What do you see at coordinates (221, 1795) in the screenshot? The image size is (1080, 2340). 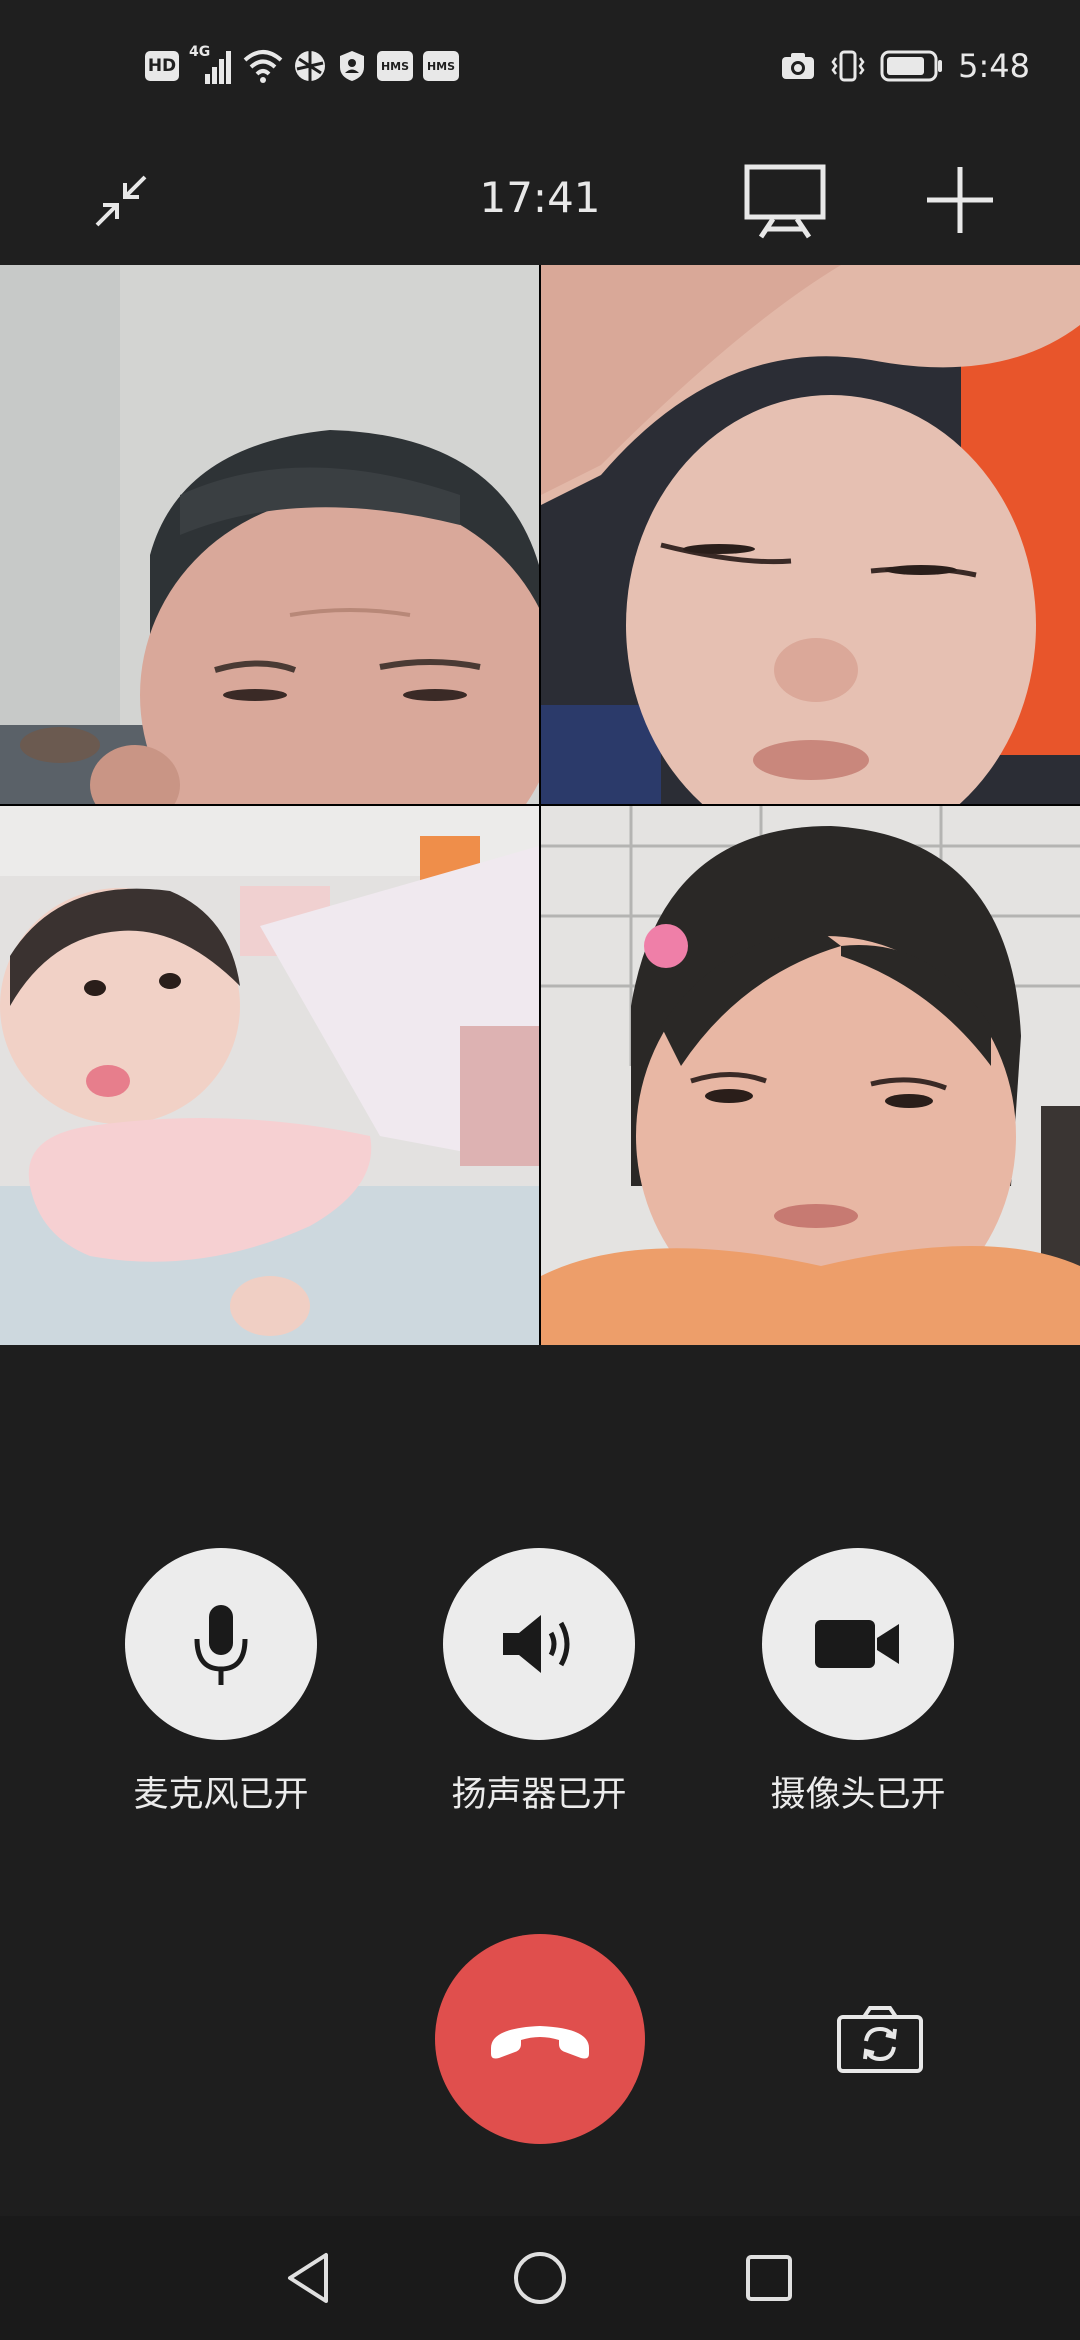 I see `microphone-label: 麦克风已开` at bounding box center [221, 1795].